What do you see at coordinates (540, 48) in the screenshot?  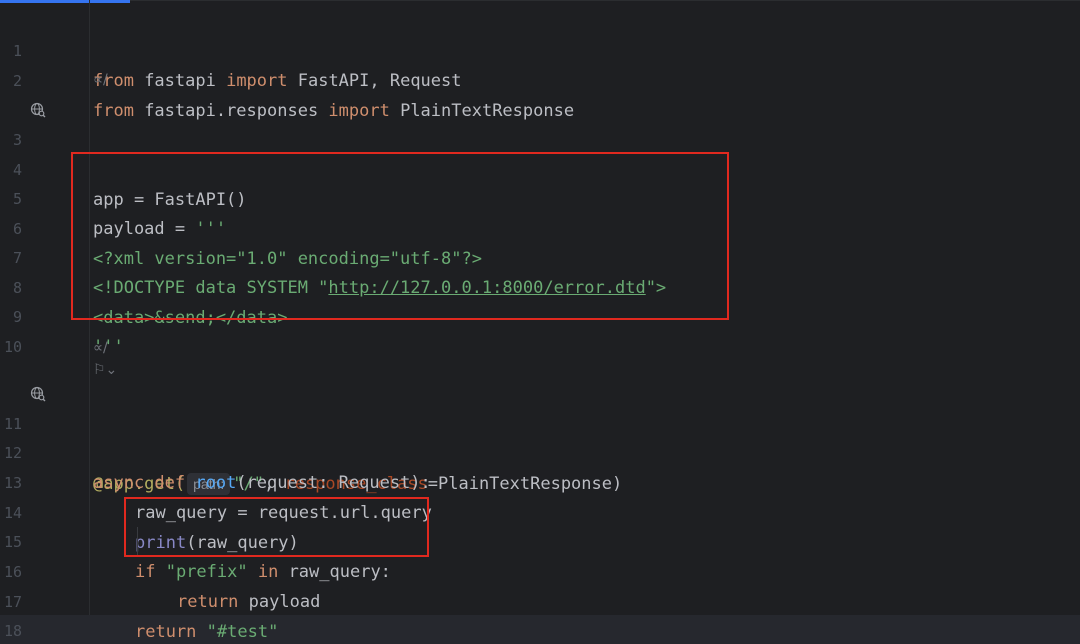 I see `code-line-1: 1 from fastapi import FastAPI, Request` at bounding box center [540, 48].